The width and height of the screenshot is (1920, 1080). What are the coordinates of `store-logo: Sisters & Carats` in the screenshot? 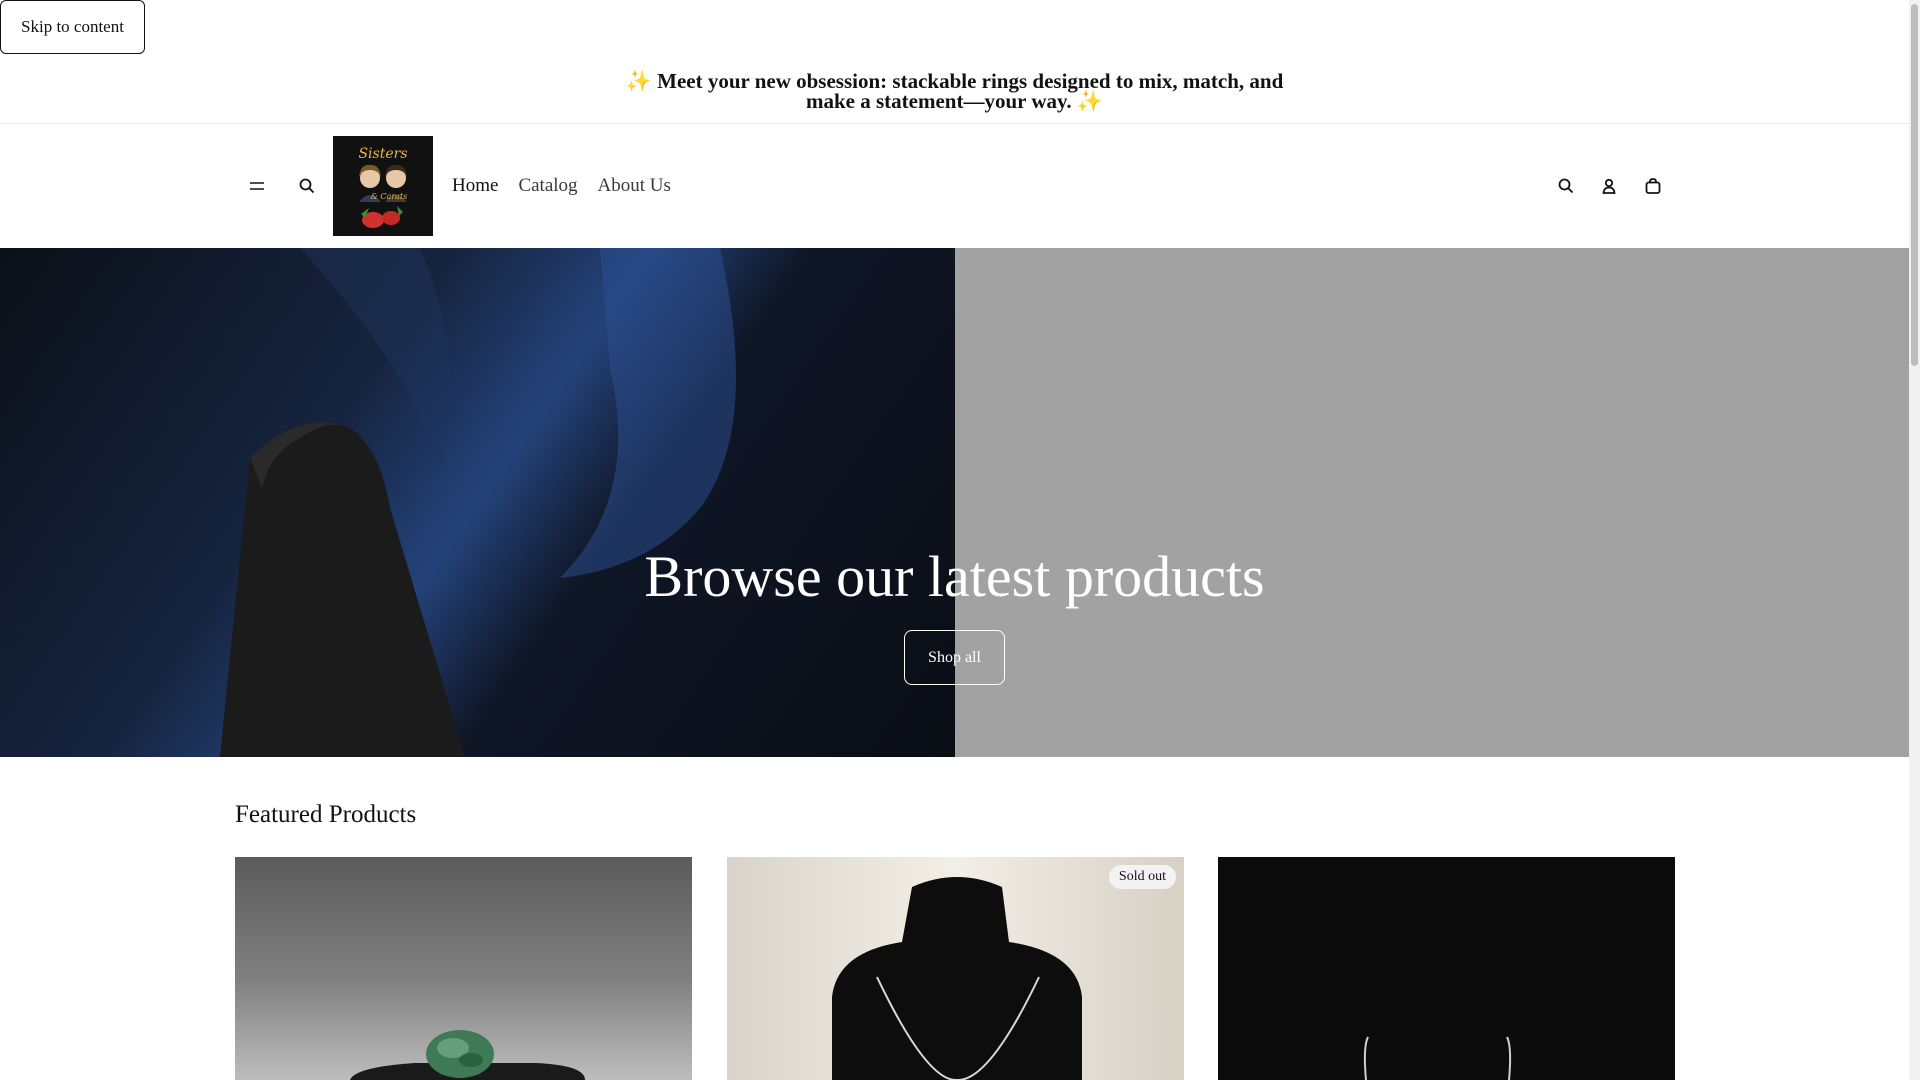 It's located at (383, 186).